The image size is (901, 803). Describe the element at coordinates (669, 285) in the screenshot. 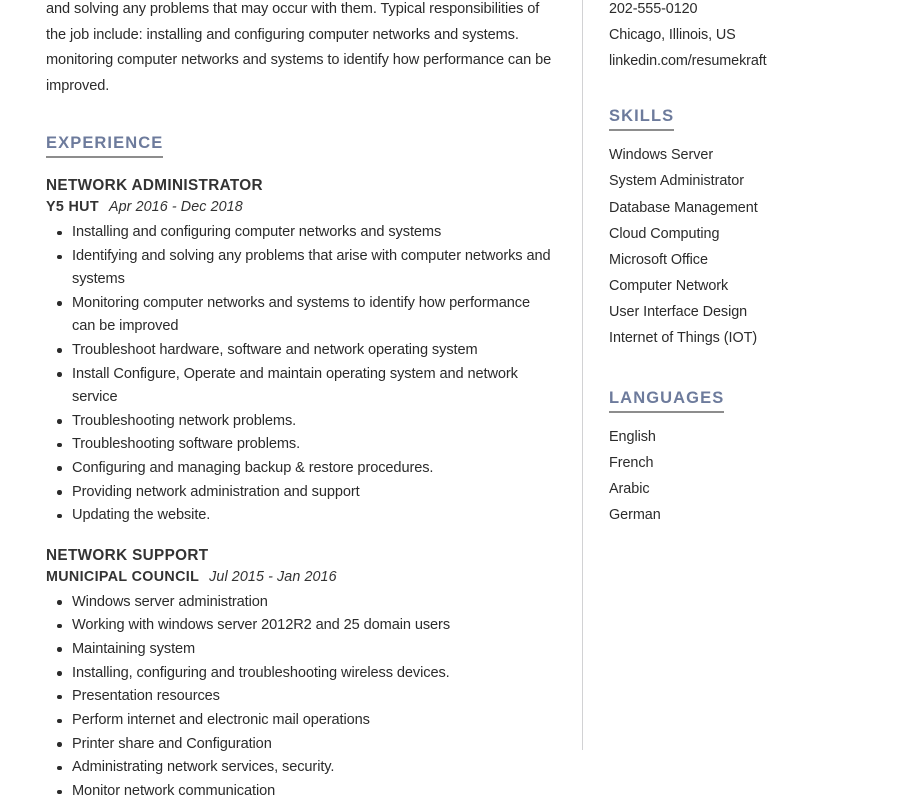

I see `skill-item: Computer Network` at that location.